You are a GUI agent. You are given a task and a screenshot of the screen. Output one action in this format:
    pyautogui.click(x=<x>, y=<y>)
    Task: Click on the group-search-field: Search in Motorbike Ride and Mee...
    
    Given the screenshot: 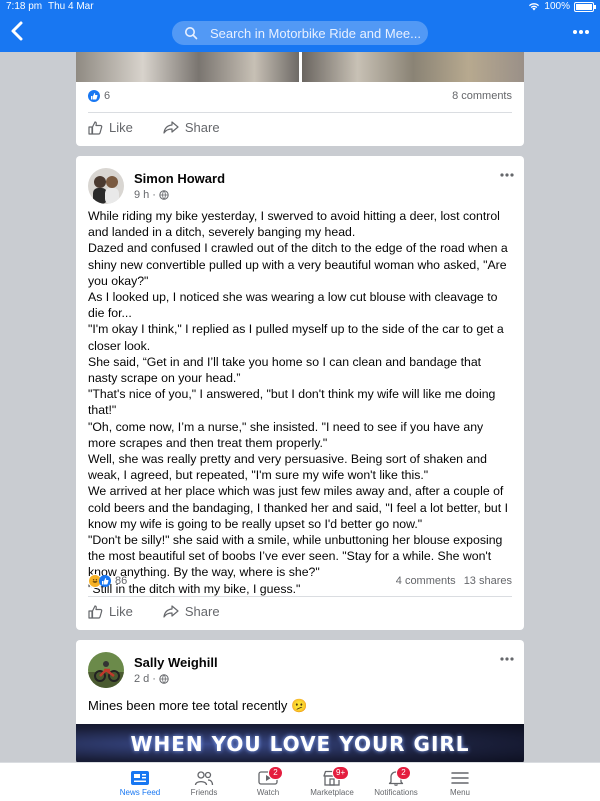 What is the action you would take?
    pyautogui.click(x=300, y=33)
    